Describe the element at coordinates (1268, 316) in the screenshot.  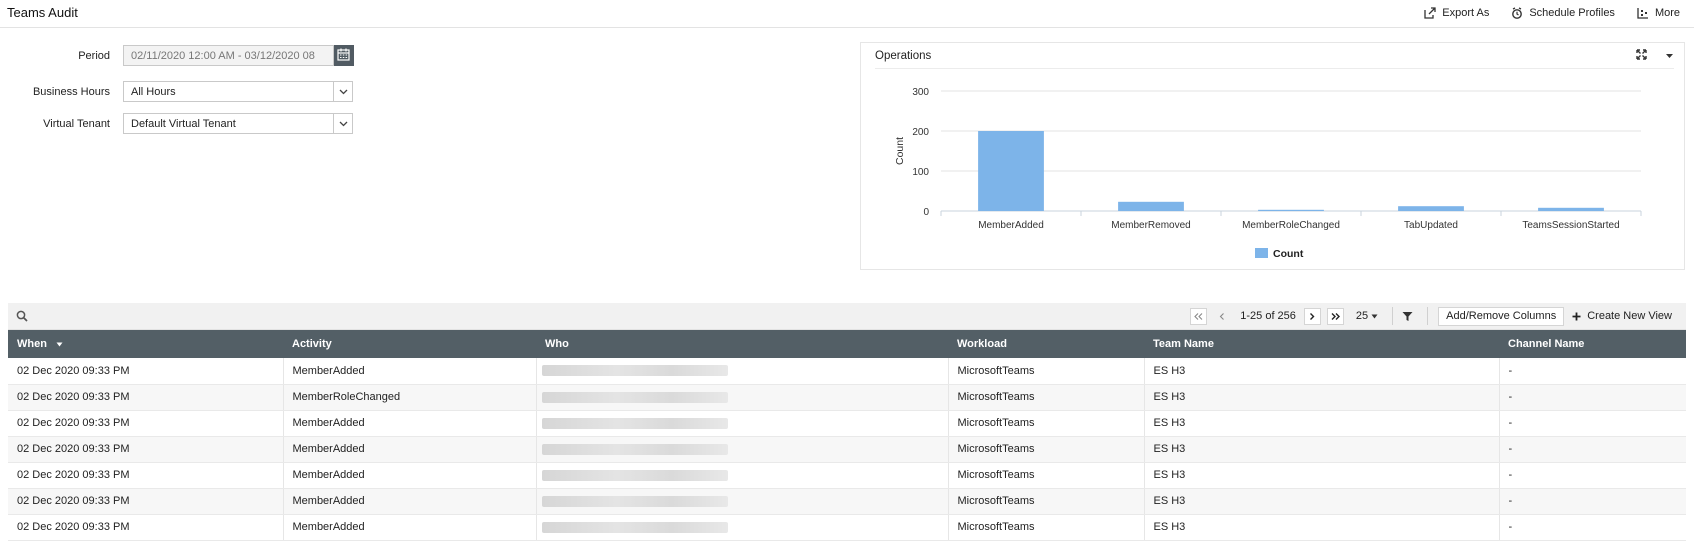
I see `pager-info: 1-25 of 256` at that location.